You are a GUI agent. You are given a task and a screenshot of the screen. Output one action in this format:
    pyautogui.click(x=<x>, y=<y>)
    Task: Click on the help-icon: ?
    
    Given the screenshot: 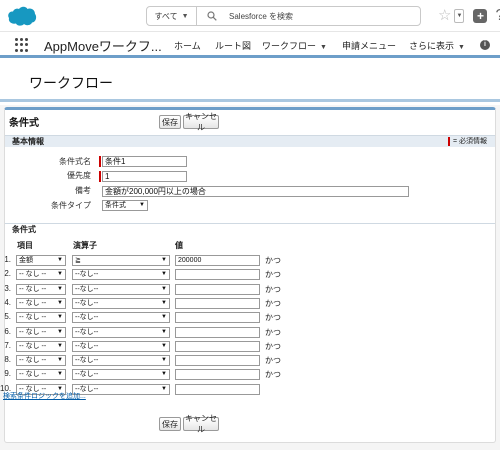 What is the action you would take?
    pyautogui.click(x=497, y=15)
    